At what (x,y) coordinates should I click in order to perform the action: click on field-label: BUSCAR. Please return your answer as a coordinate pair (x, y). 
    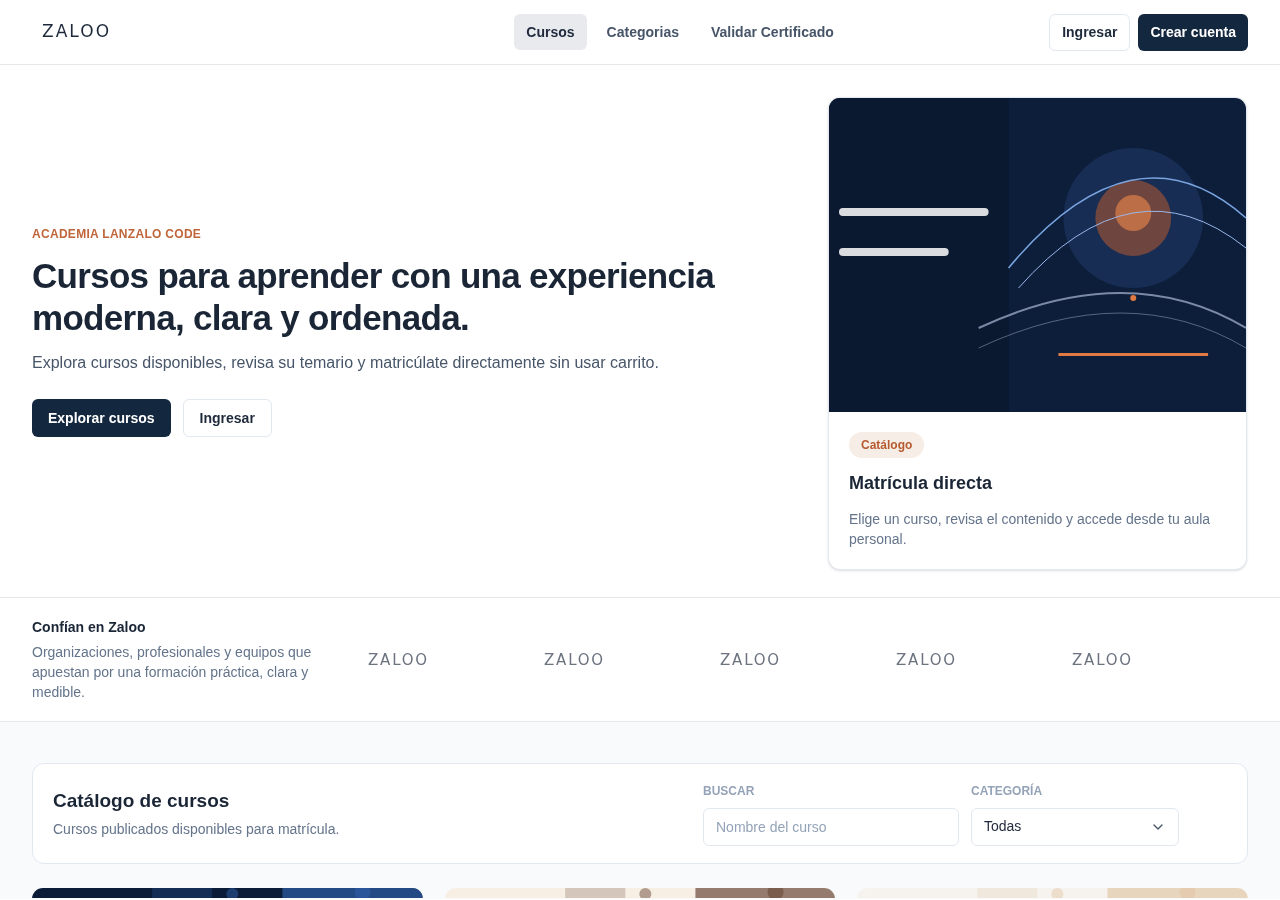
    Looking at the image, I should click on (729, 791).